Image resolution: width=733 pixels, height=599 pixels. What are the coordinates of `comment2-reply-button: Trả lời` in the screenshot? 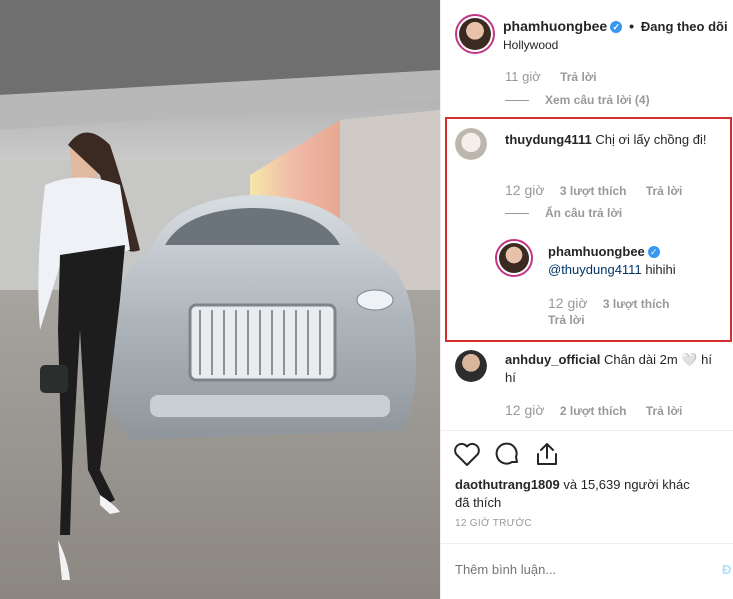 It's located at (664, 411).